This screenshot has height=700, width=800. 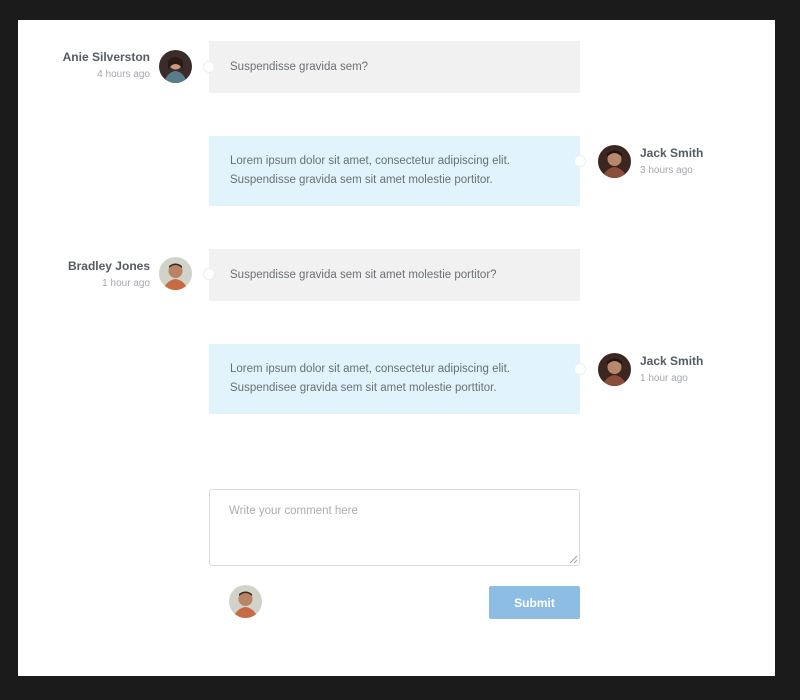 I want to click on woman-avatar-icon, so click(x=175, y=66).